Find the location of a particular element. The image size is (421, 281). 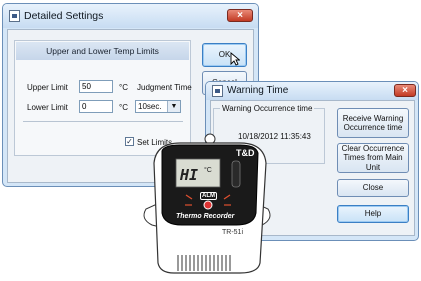

group-title: Upper and Lower Temp Limits is located at coordinates (102, 51).